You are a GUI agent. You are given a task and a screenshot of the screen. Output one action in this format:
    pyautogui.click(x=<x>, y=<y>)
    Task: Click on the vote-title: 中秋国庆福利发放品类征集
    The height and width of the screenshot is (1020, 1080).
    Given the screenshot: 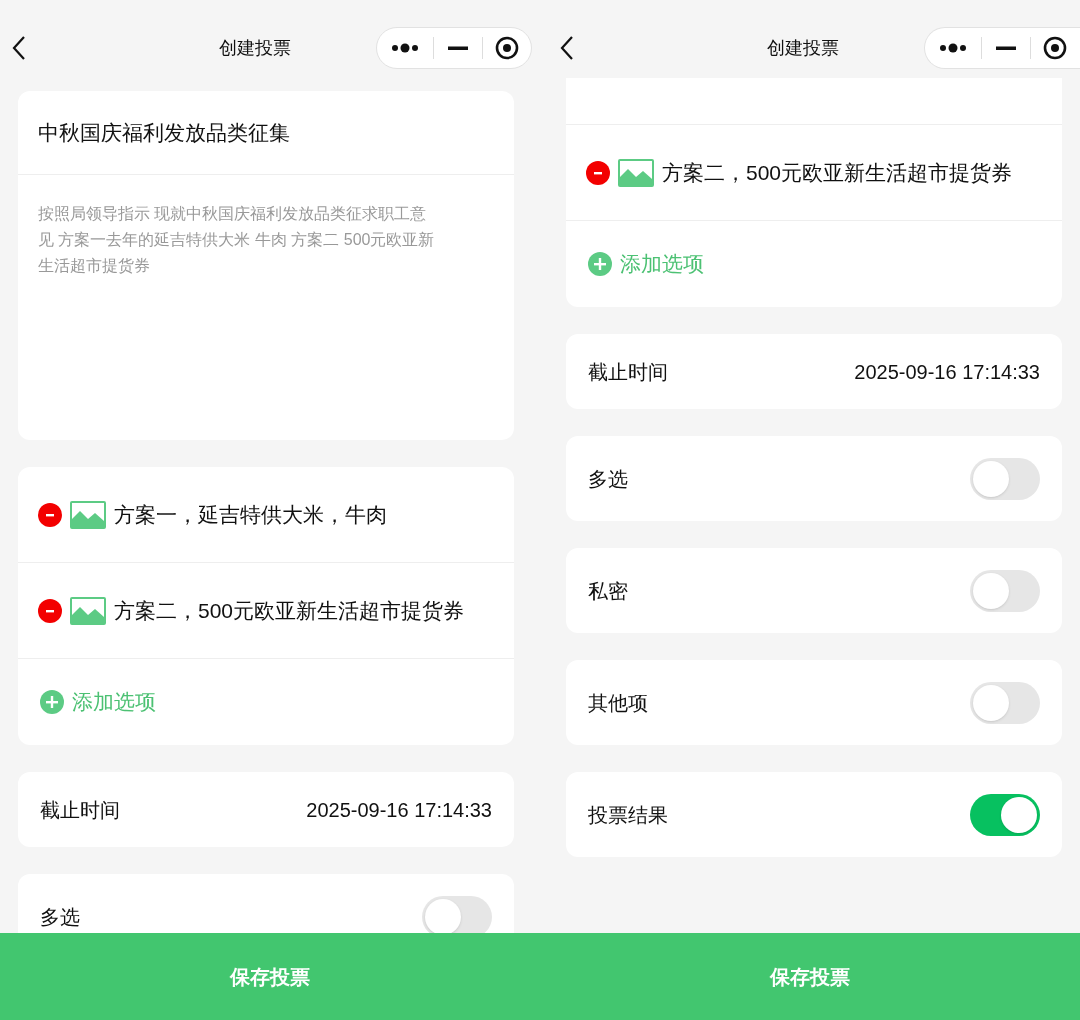 What is the action you would take?
    pyautogui.click(x=164, y=132)
    